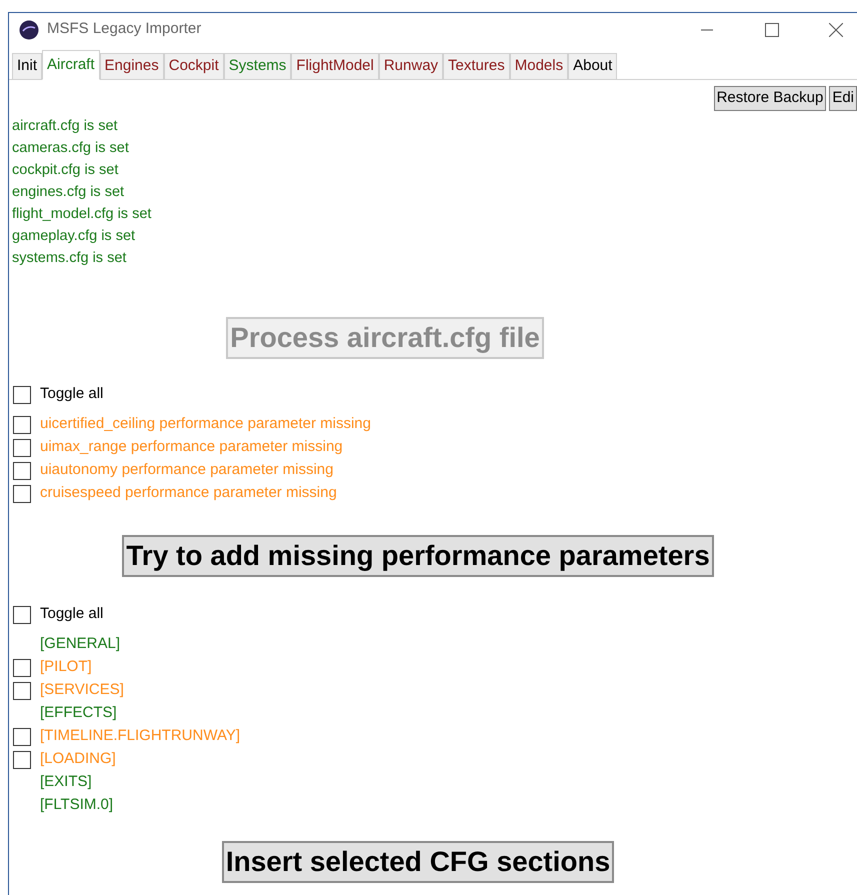 This screenshot has width=857, height=895. Describe the element at coordinates (69, 192) in the screenshot. I see `file-status-text: engines.cfg is set` at that location.